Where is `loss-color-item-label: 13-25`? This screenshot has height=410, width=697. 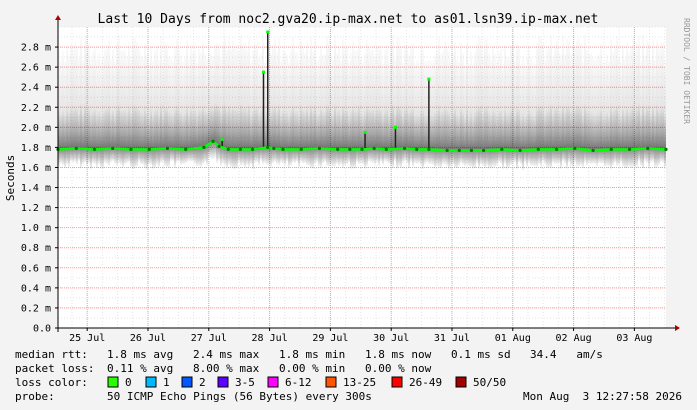 loss-color-item-label: 13-25 is located at coordinates (359, 382).